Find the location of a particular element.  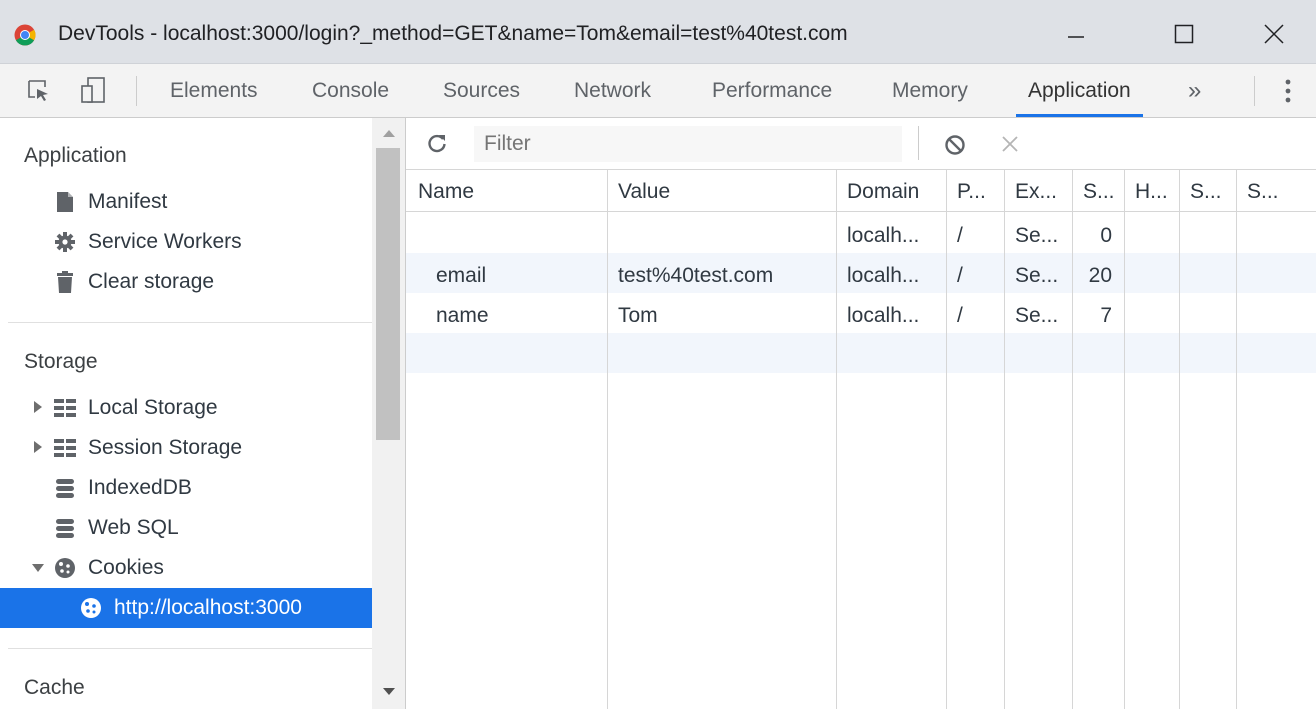

collapse-arrow-icon is located at coordinates (38, 568).